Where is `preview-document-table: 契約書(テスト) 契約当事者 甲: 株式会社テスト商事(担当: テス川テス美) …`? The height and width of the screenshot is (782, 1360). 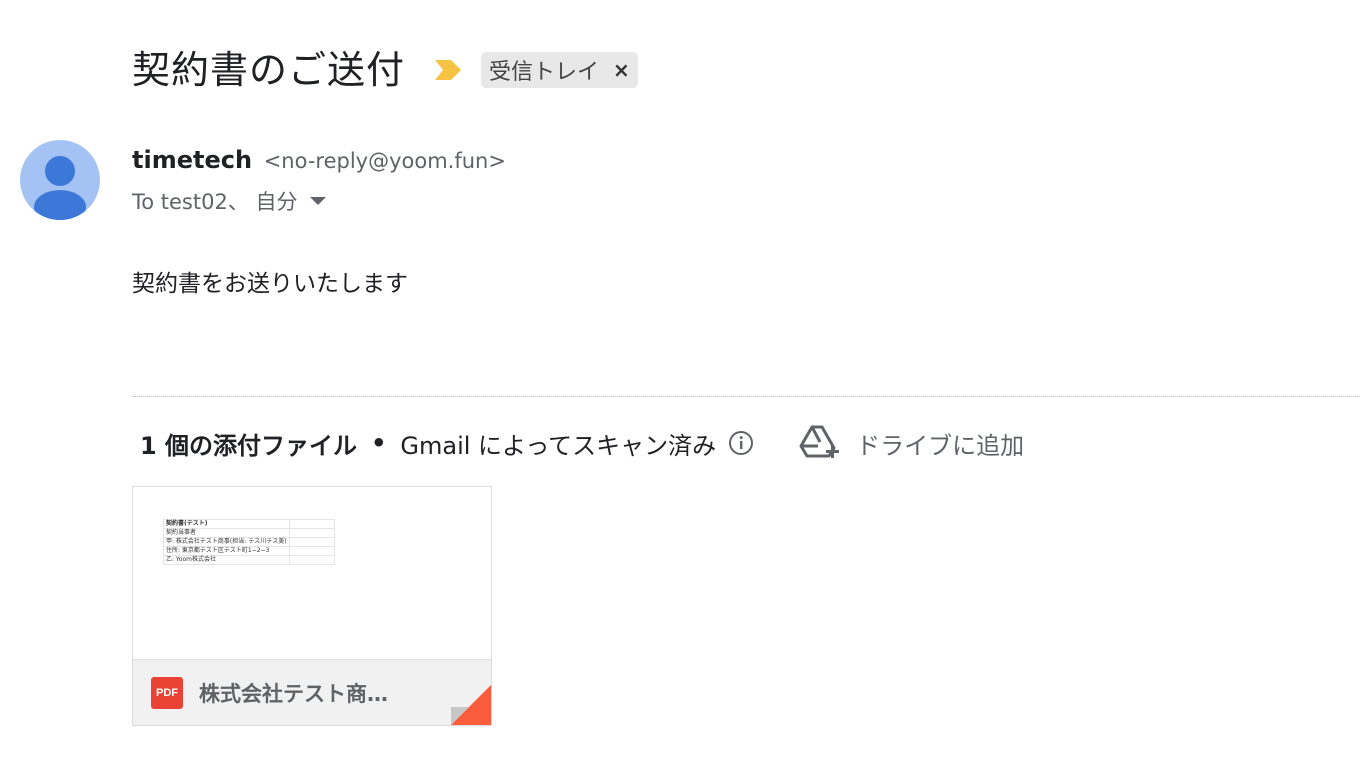
preview-document-table: 契約書(テスト) 契約当事者 甲: 株式会社テスト商事(担当: テス川テス美) … is located at coordinates (249, 542).